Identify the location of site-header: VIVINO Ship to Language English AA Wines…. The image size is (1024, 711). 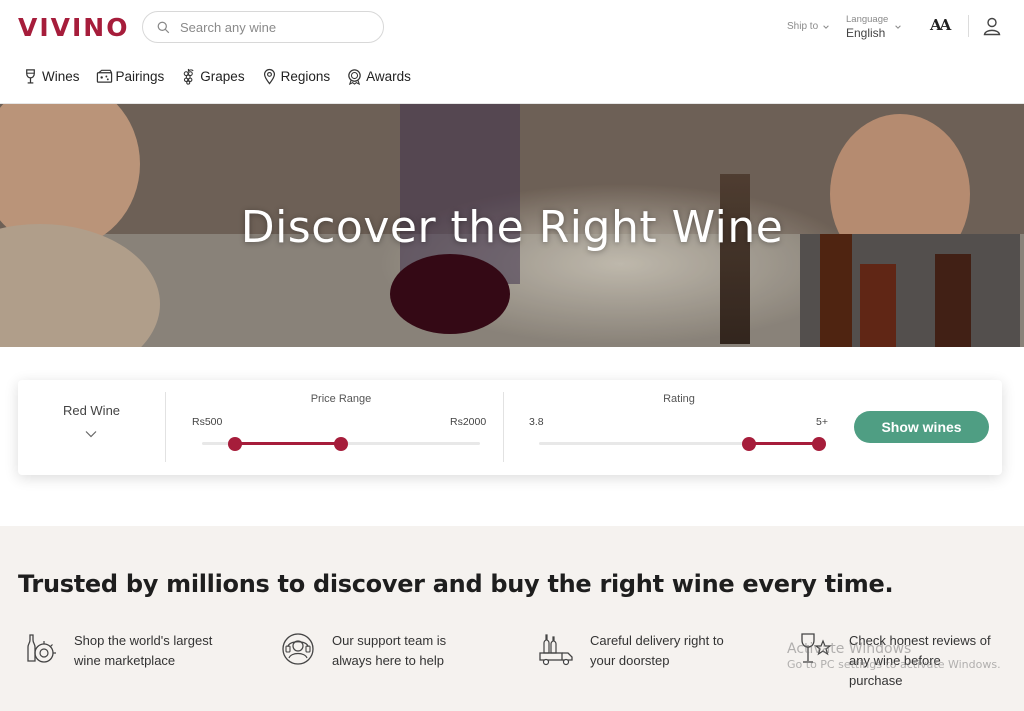
(512, 52).